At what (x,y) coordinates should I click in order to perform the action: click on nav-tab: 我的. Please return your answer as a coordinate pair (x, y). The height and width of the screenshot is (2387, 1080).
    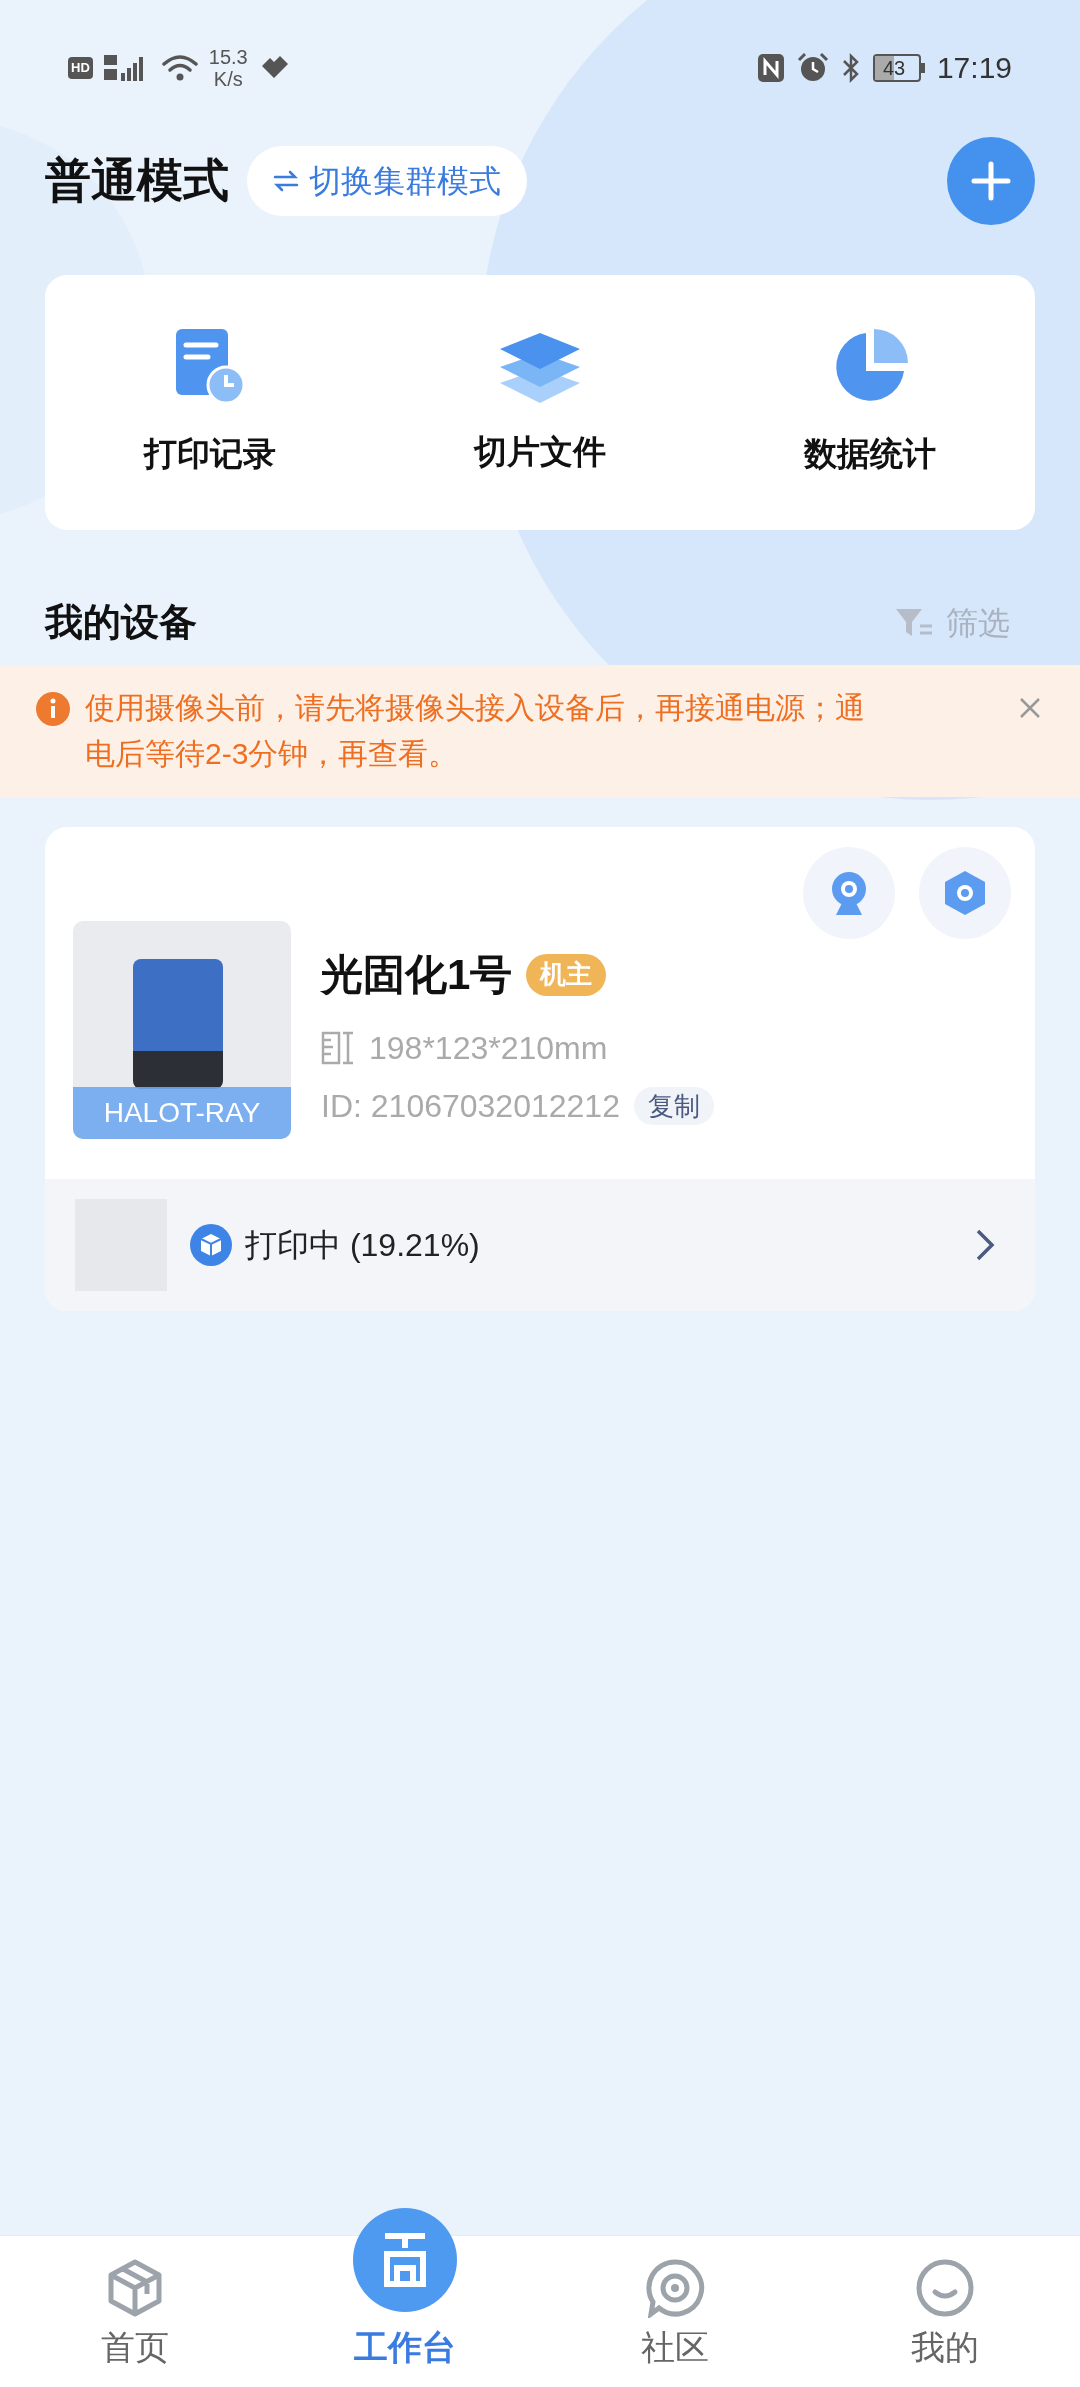
    Looking at the image, I should click on (945, 2311).